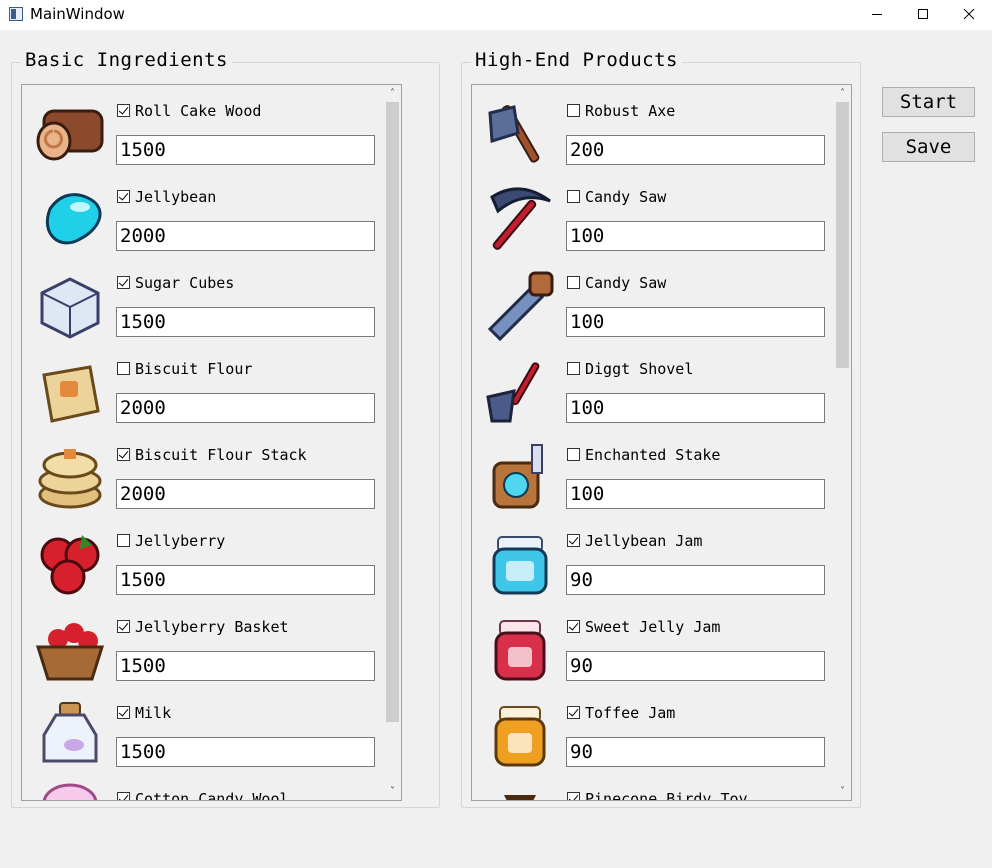 The width and height of the screenshot is (992, 868). Describe the element at coordinates (212, 795) in the screenshot. I see `item-label: Cotton Candy Wool` at that location.